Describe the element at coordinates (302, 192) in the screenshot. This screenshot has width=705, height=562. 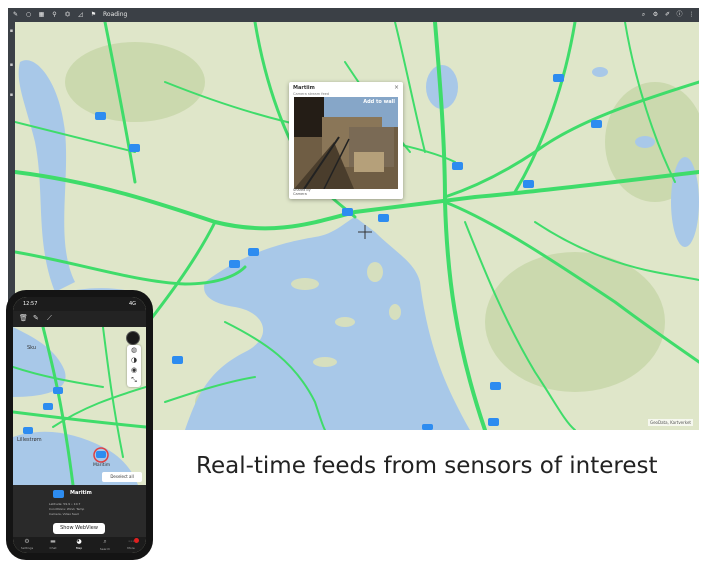
I see `popup-footer: Shared by Camera` at that location.